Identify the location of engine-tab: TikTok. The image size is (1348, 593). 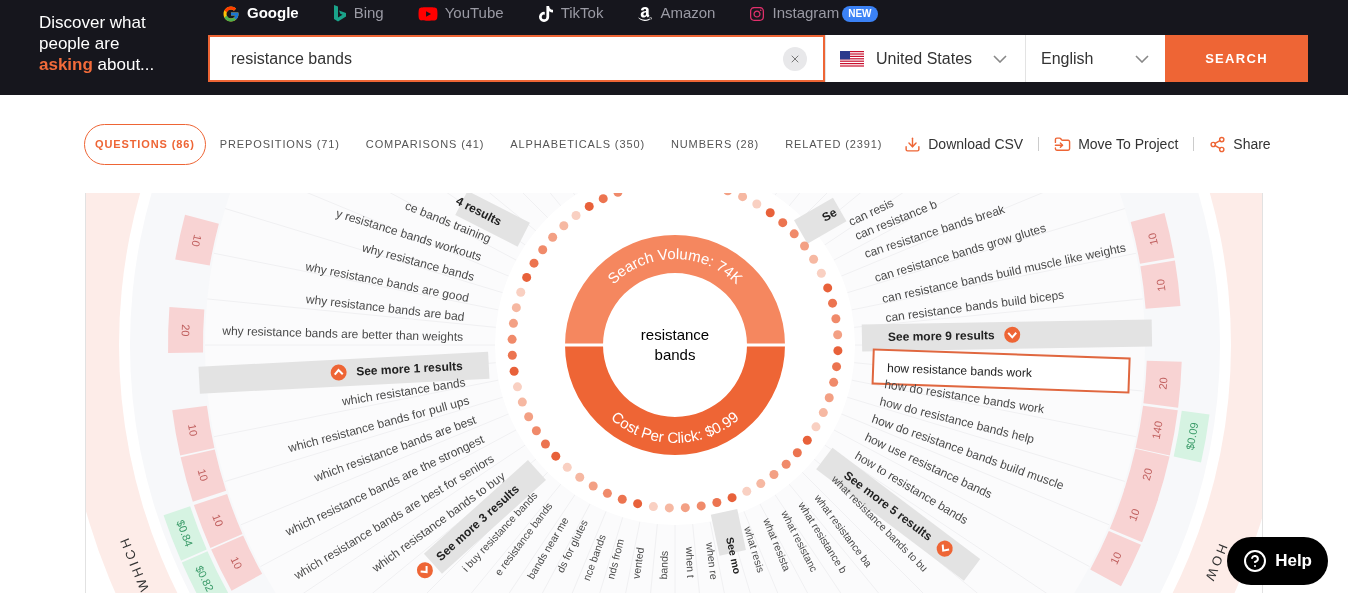
(570, 13).